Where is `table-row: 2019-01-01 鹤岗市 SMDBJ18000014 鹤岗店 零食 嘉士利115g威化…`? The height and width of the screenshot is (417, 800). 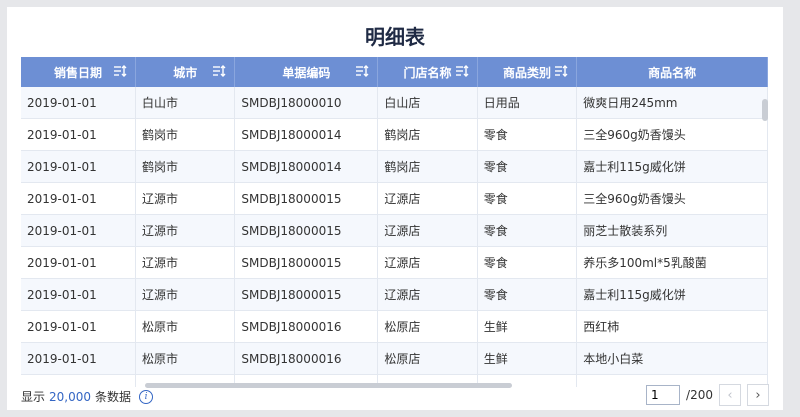 table-row: 2019-01-01 鹤岗市 SMDBJ18000014 鹤岗店 零食 嘉士利115g威化… is located at coordinates (394, 166).